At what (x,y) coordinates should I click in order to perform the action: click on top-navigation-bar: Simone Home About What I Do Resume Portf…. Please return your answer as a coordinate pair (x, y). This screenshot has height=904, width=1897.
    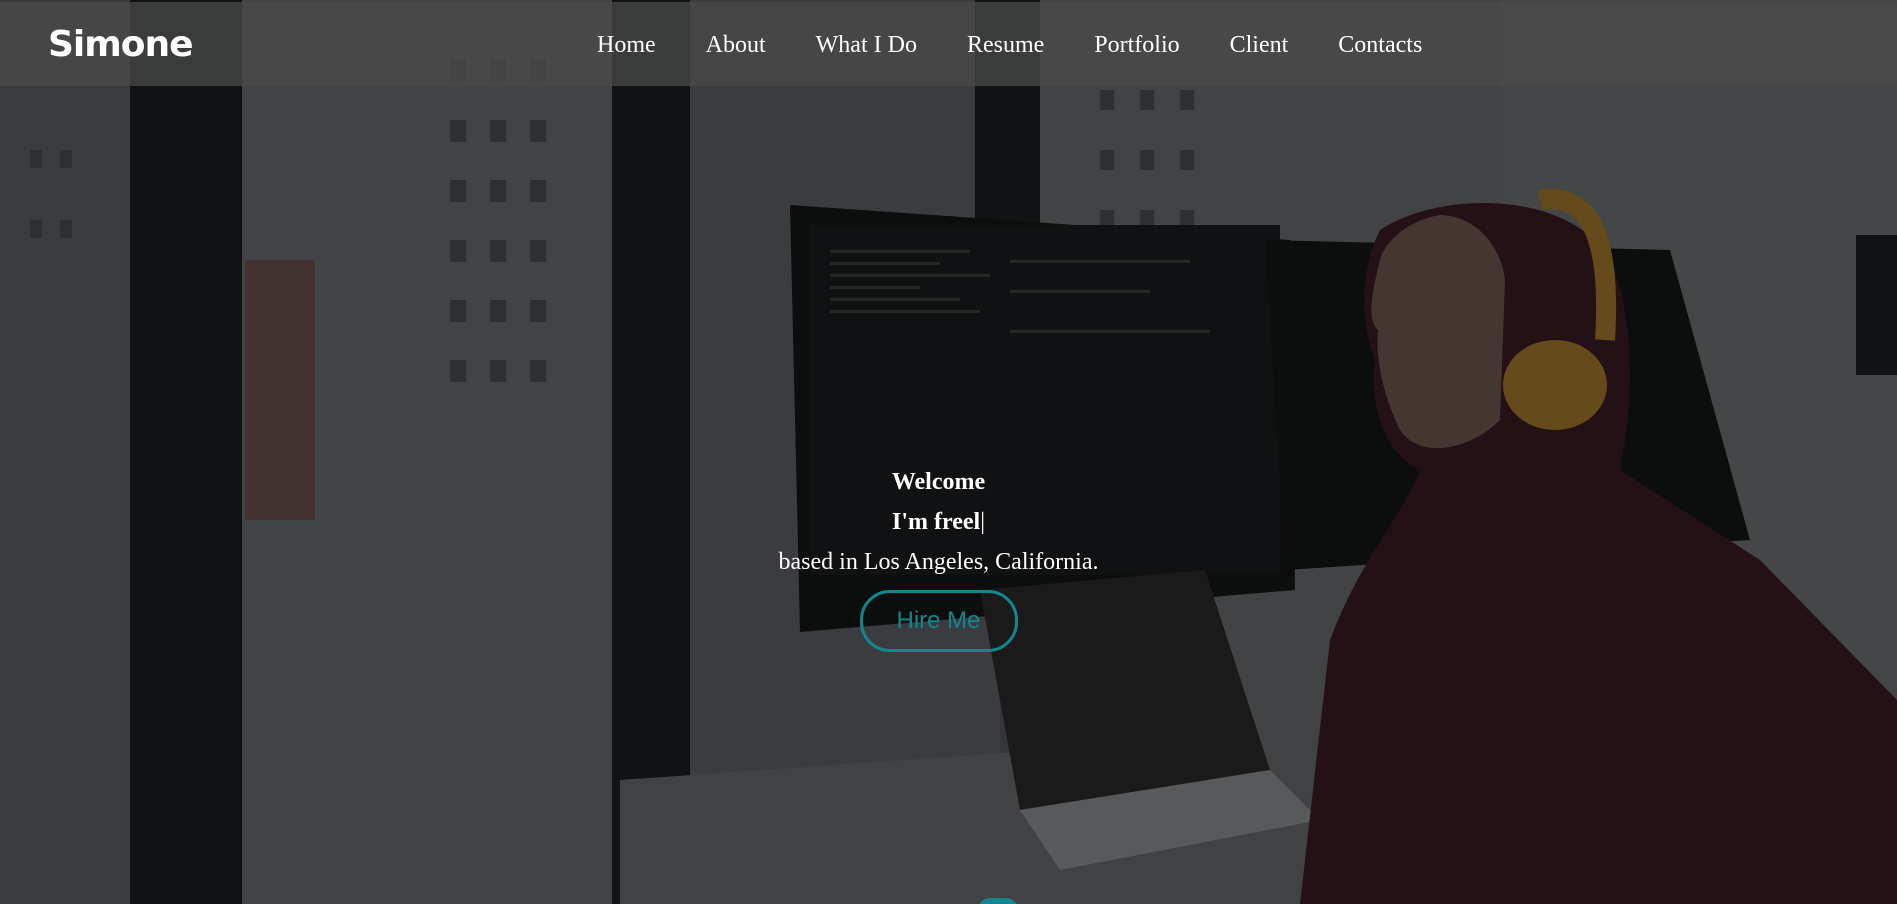
    Looking at the image, I should click on (948, 44).